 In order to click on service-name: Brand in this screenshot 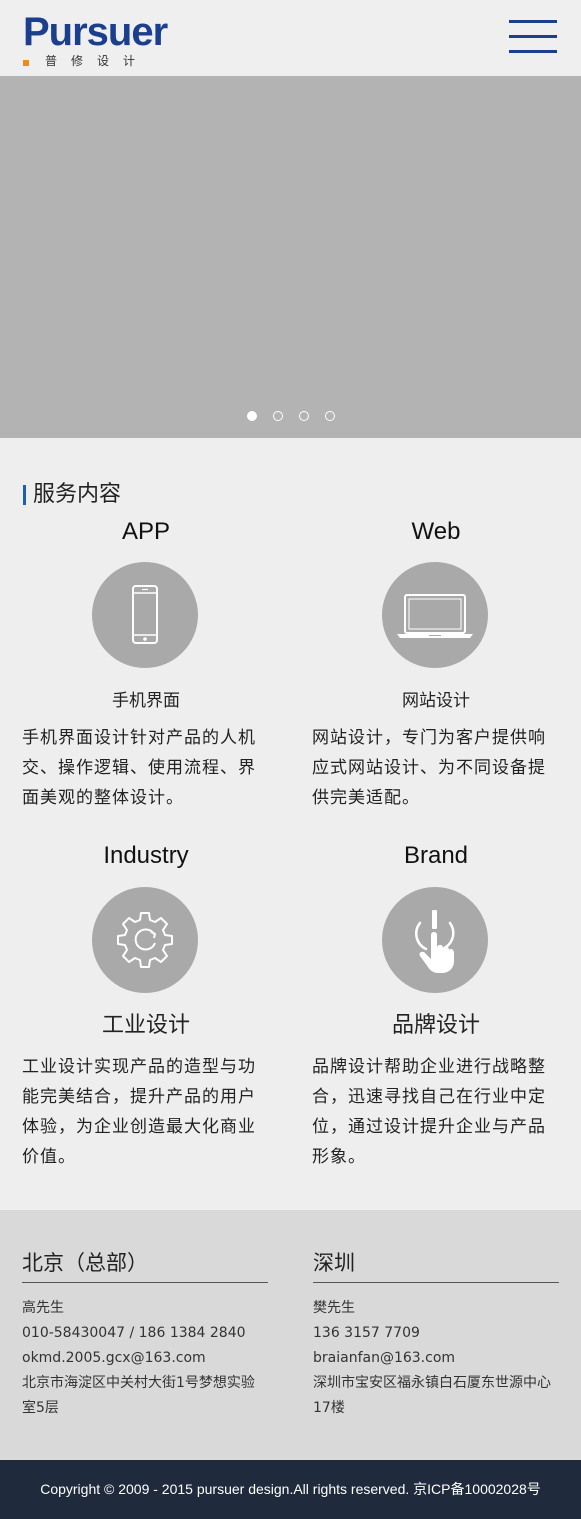, I will do `click(436, 855)`.